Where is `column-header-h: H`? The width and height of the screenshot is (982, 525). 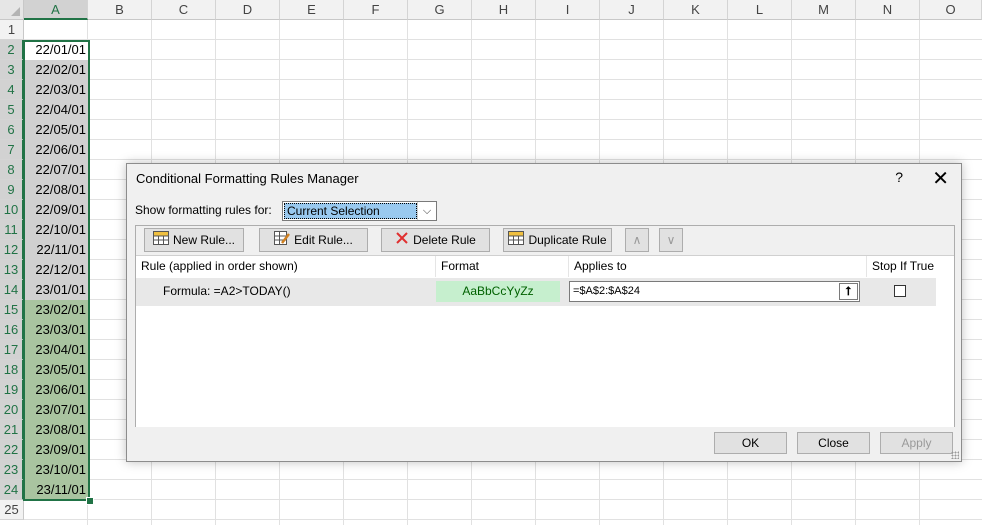
column-header-h: H is located at coordinates (504, 10).